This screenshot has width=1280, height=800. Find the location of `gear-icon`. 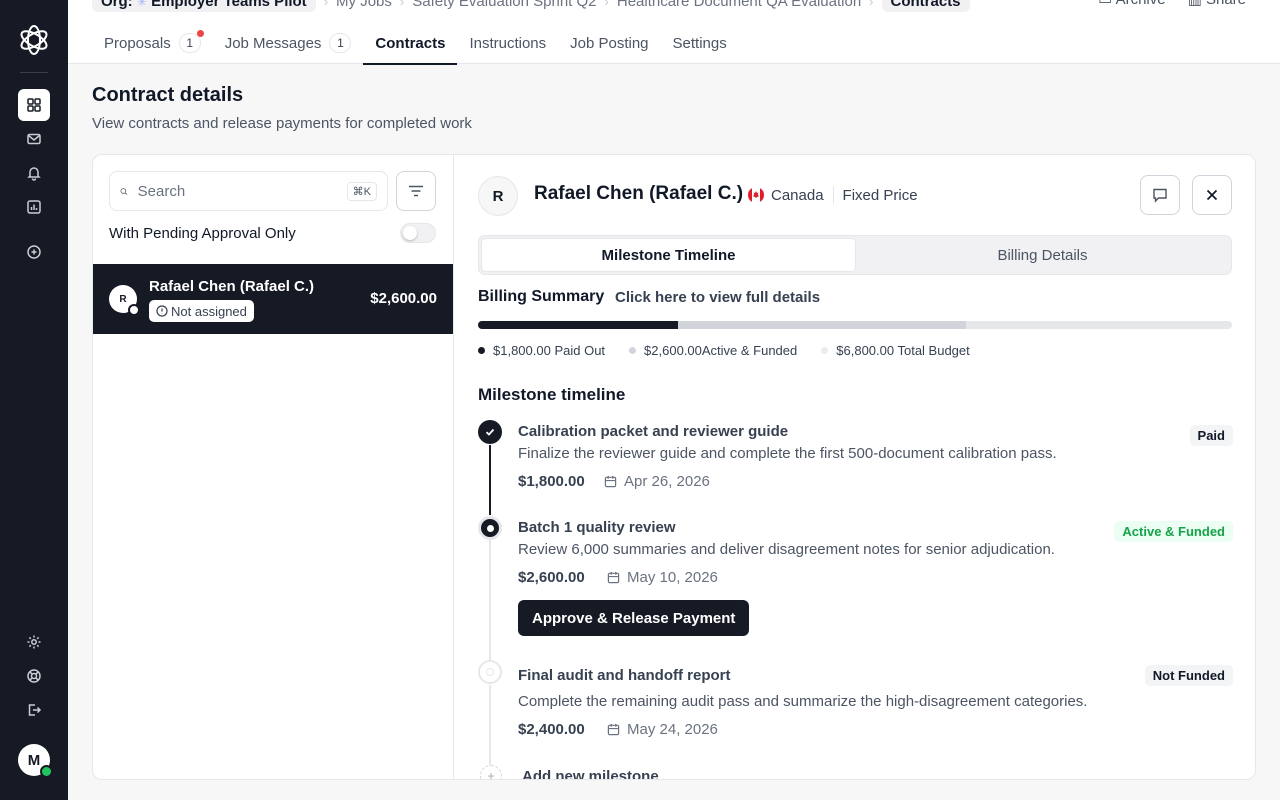

gear-icon is located at coordinates (34, 642).